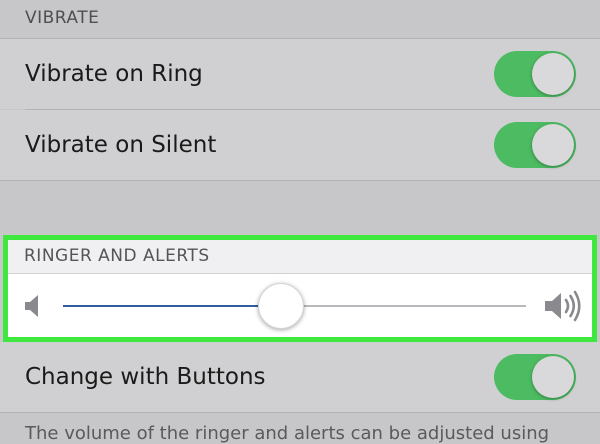  Describe the element at coordinates (117, 256) in the screenshot. I see `ringer-and-alerts-header: RINGER AND ALERTS` at that location.